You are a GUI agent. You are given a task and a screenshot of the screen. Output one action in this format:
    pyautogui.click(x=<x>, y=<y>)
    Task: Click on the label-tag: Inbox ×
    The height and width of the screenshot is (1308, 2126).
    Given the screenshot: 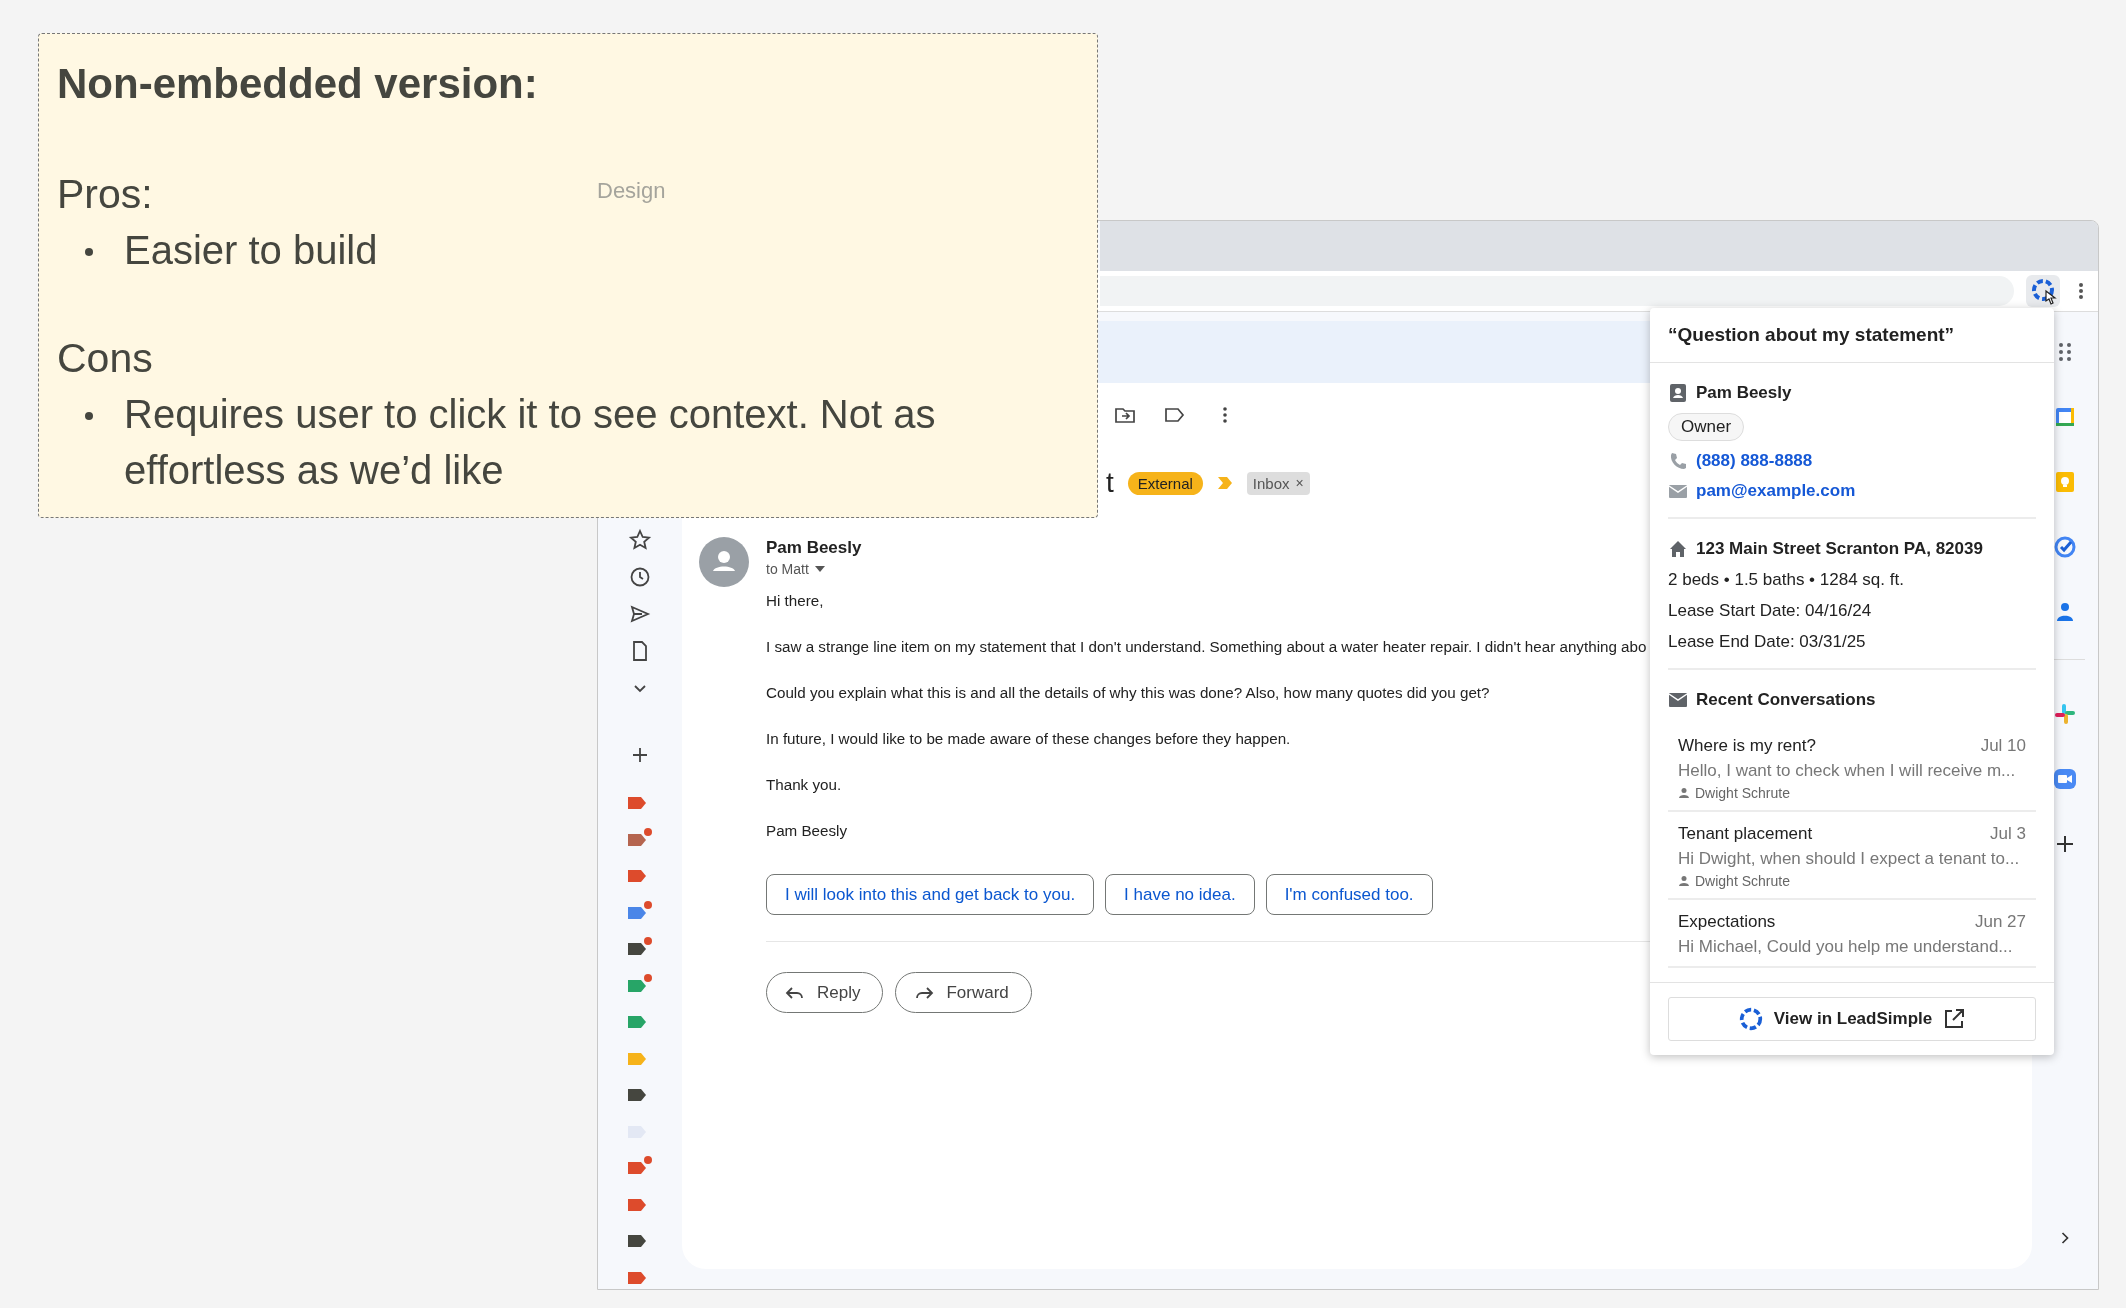 What is the action you would take?
    pyautogui.click(x=1278, y=483)
    